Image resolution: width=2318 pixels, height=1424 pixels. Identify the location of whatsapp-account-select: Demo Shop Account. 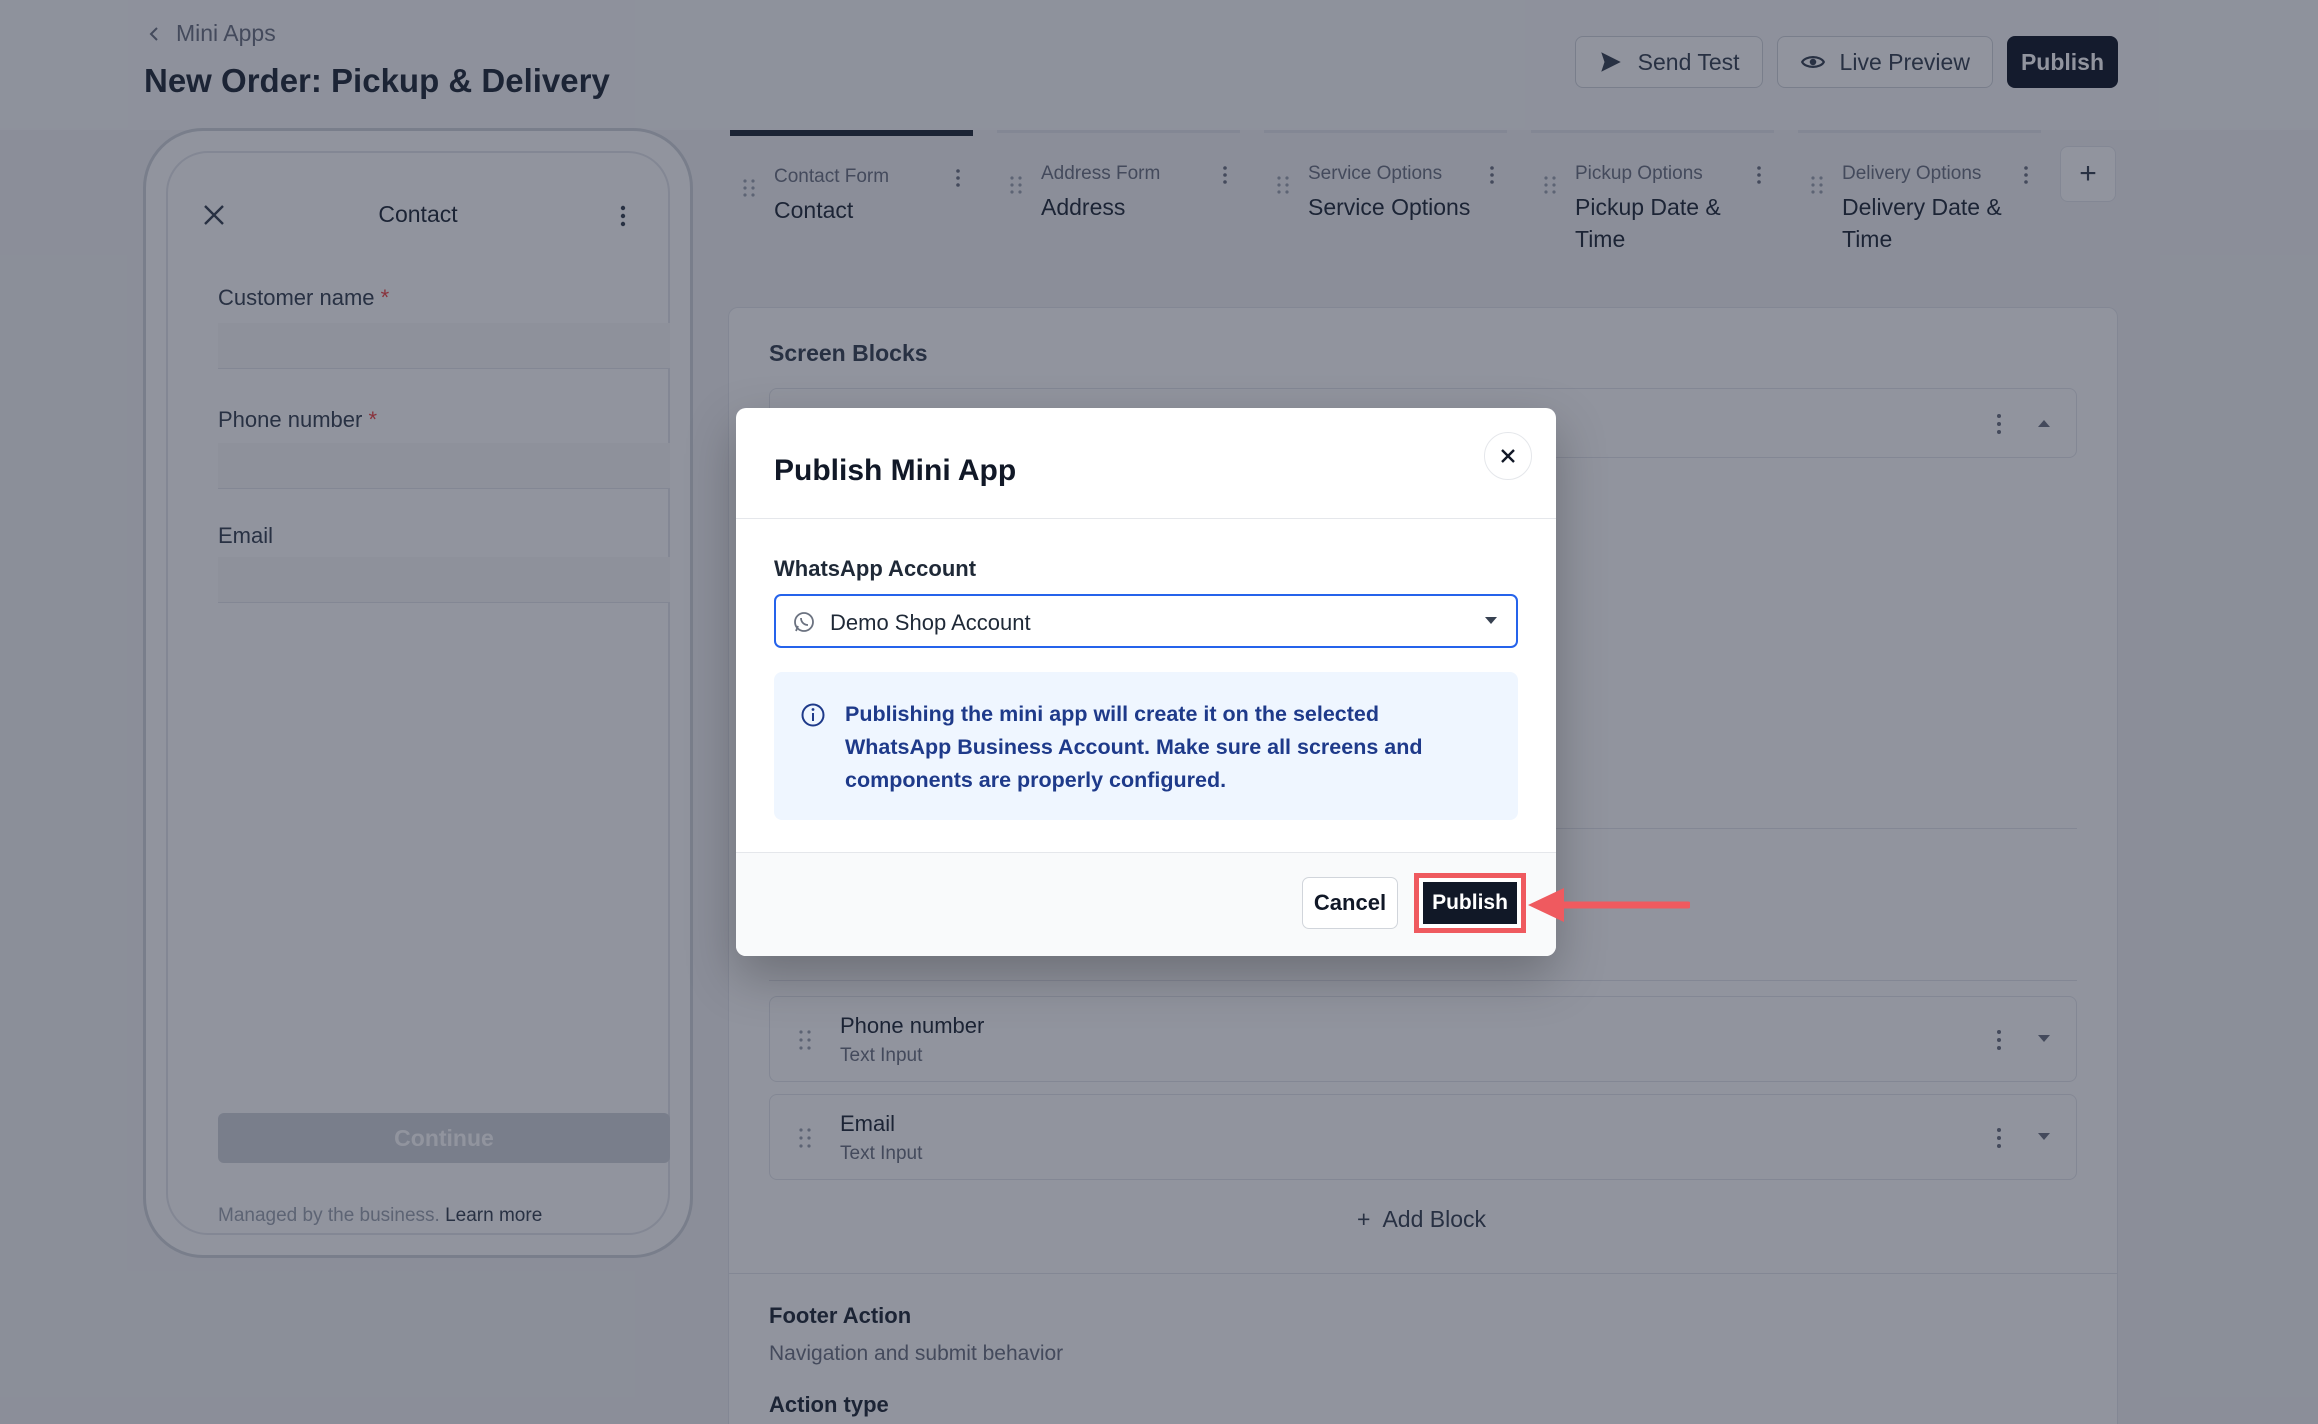
(1146, 621).